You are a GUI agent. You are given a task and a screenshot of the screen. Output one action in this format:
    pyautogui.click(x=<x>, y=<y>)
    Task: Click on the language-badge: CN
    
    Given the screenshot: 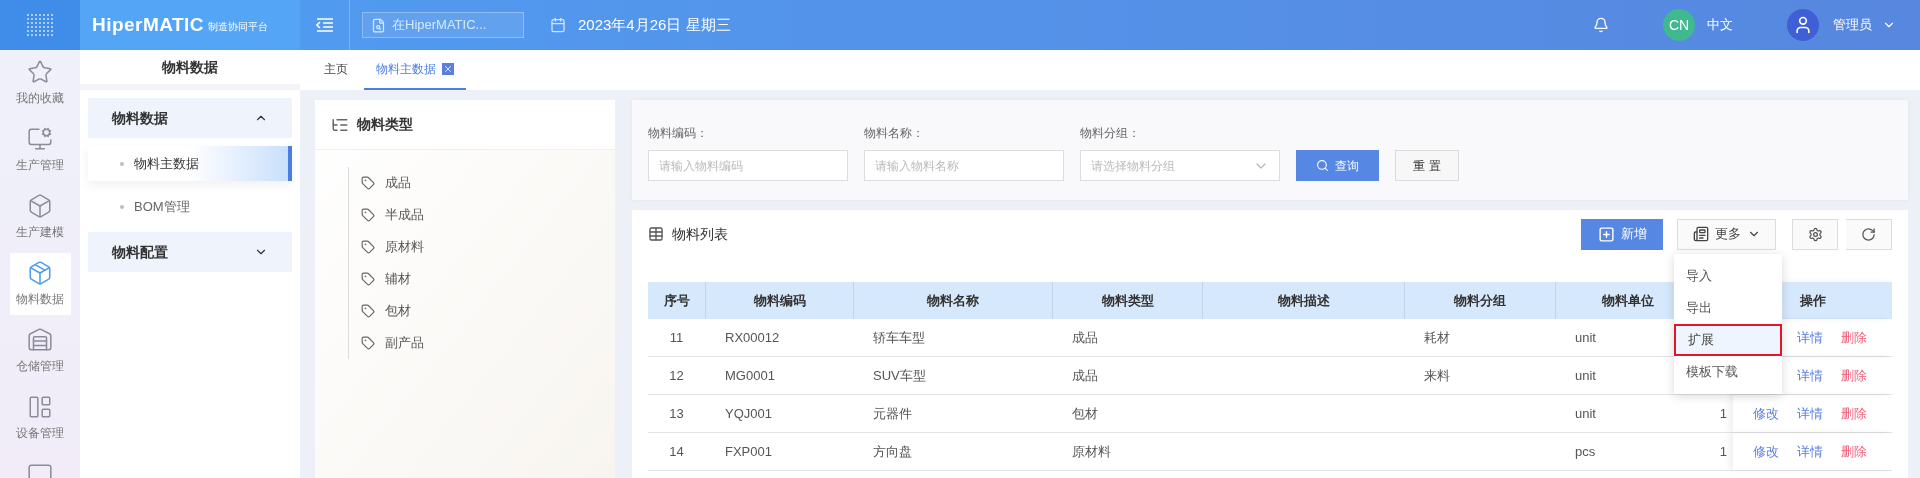 What is the action you would take?
    pyautogui.click(x=1679, y=25)
    